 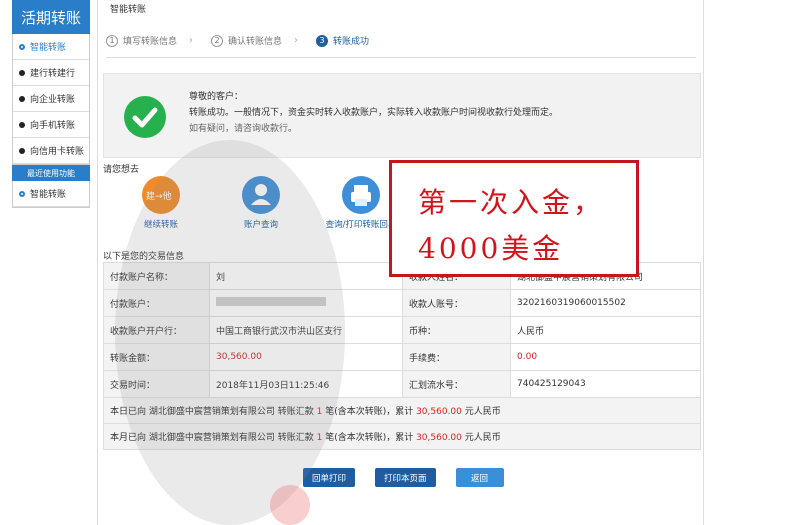 What do you see at coordinates (216, 97) in the screenshot?
I see `notice-greeting: 尊敬的客户：` at bounding box center [216, 97].